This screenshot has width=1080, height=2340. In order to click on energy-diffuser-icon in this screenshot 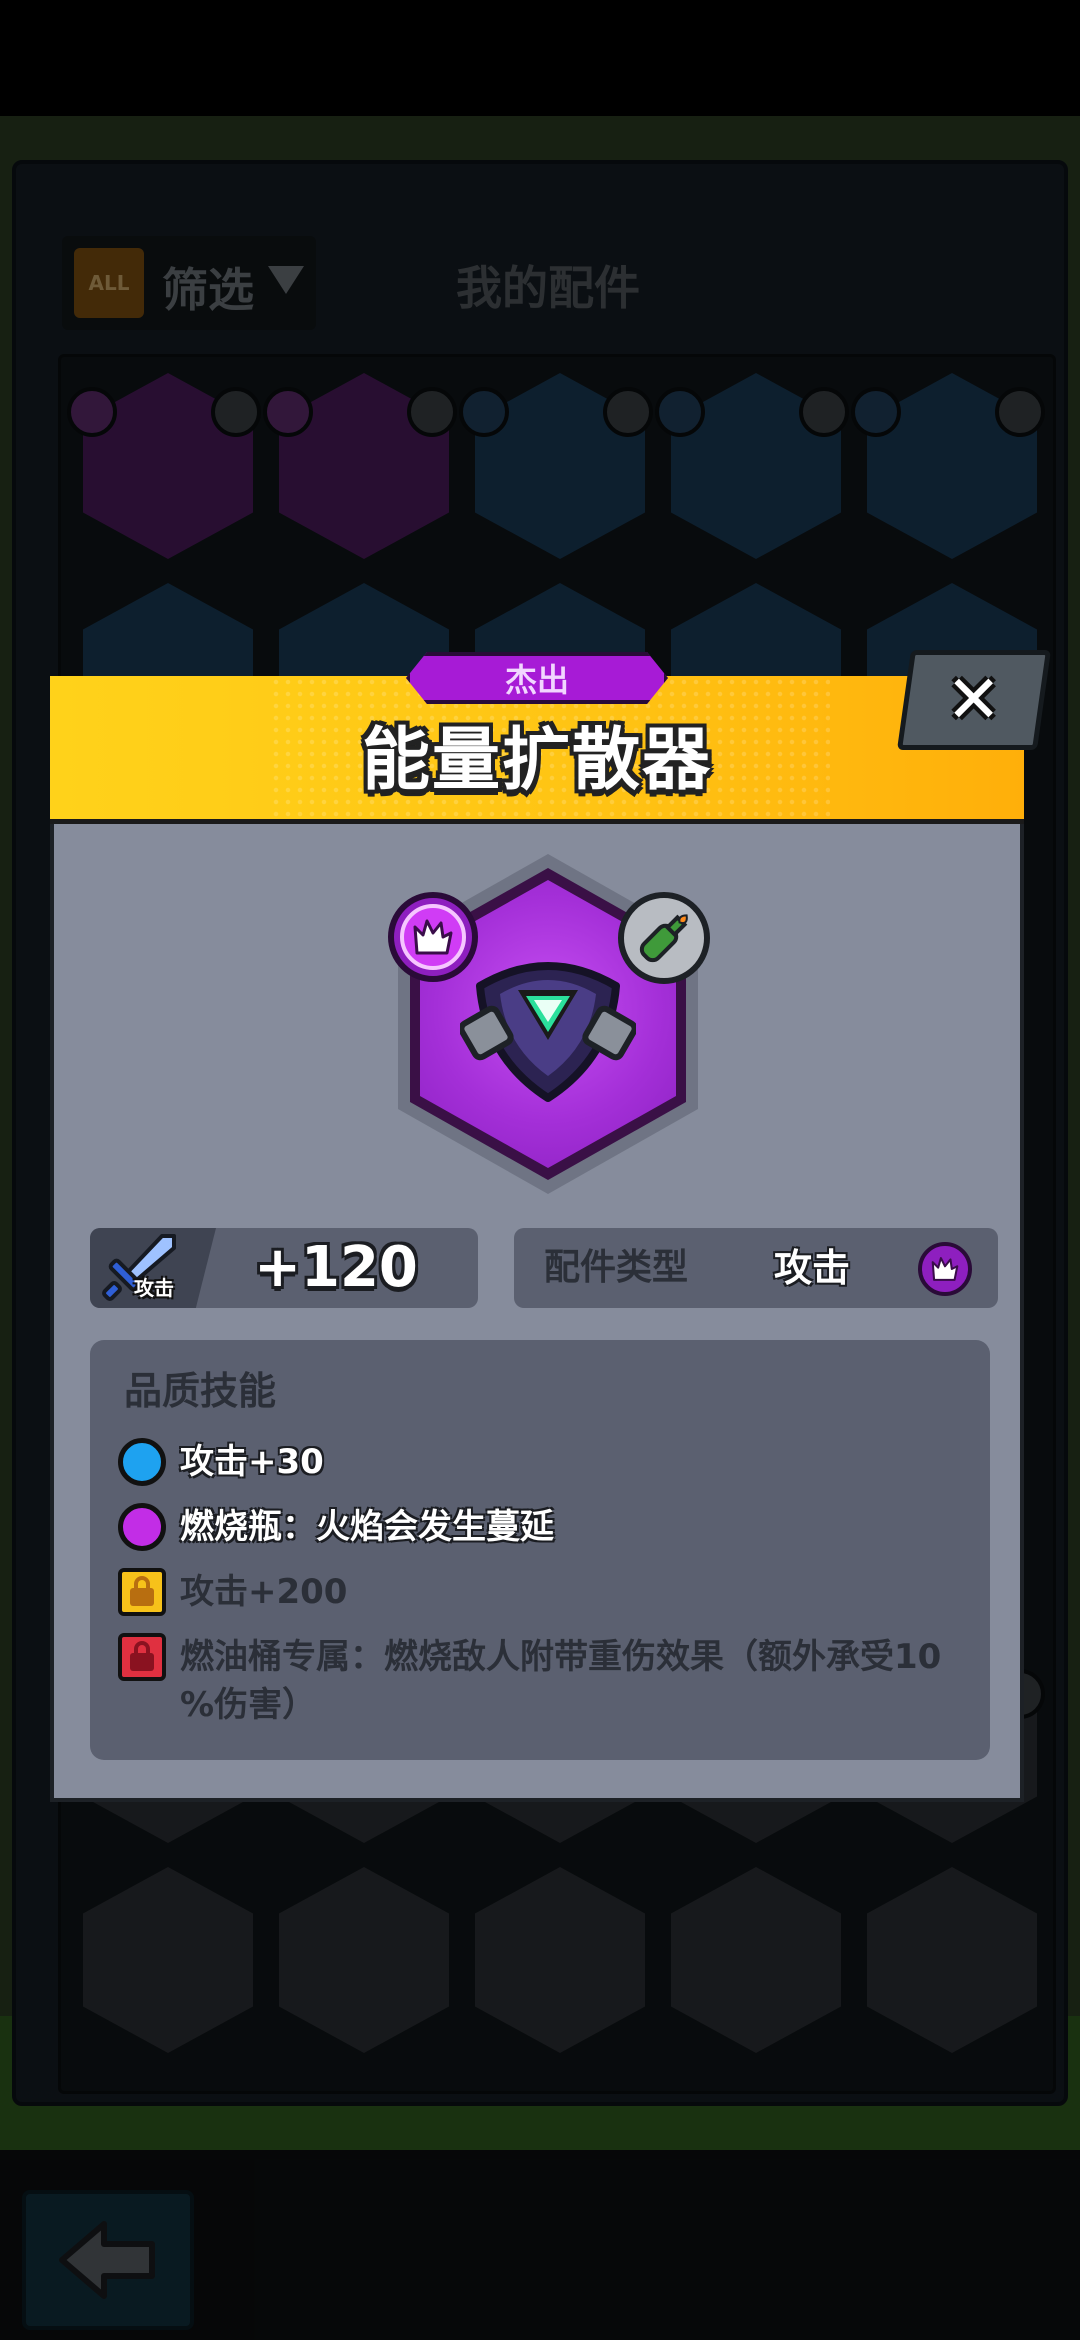, I will do `click(548, 1032)`.